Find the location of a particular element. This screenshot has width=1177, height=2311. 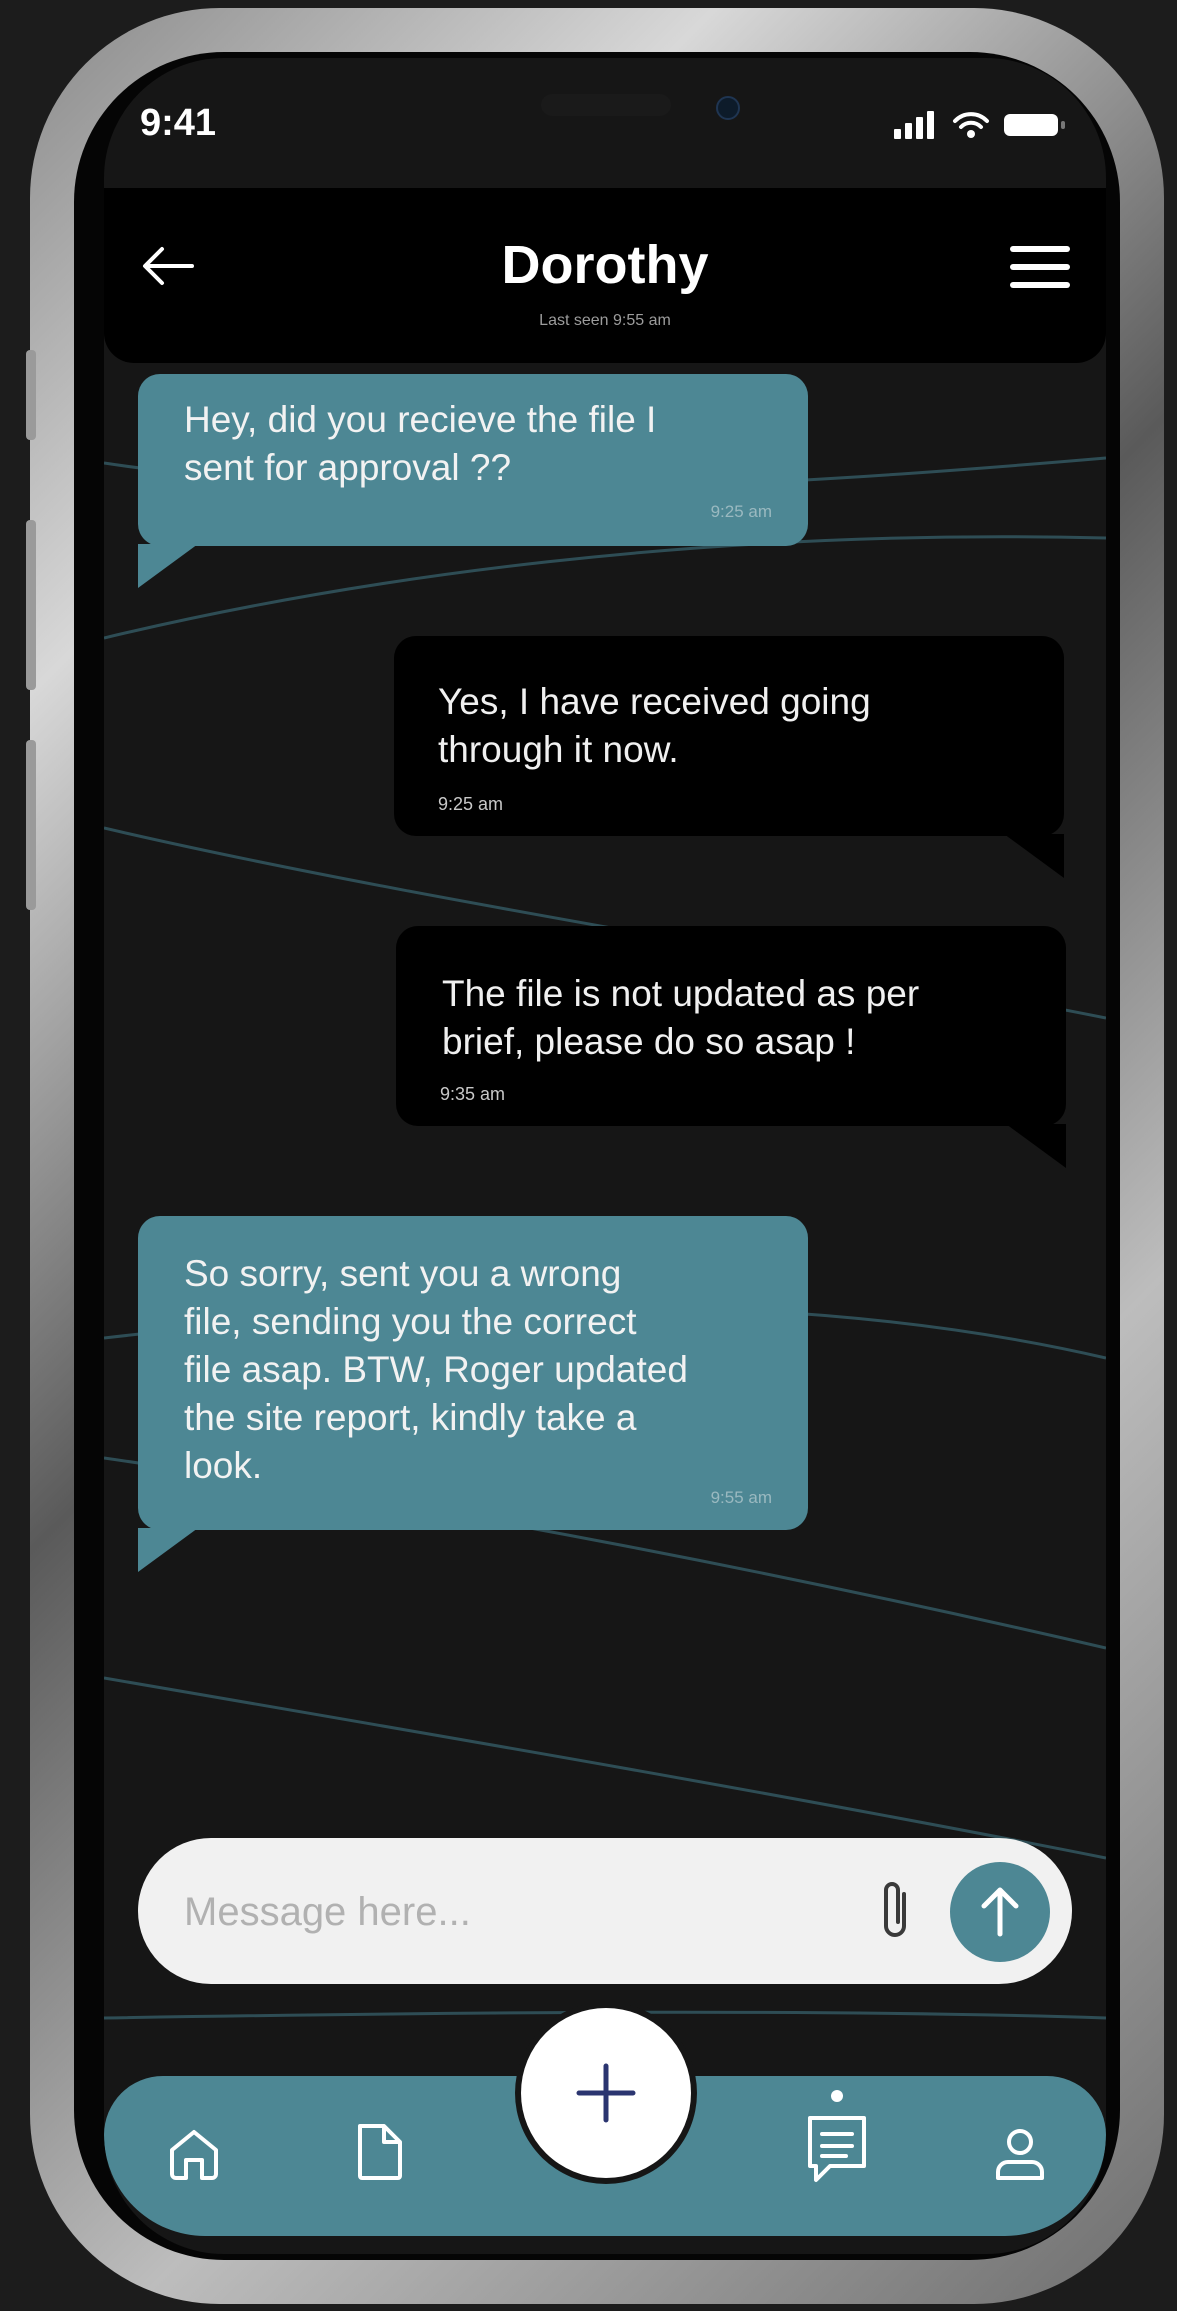

profile-icon is located at coordinates (1020, 2154).